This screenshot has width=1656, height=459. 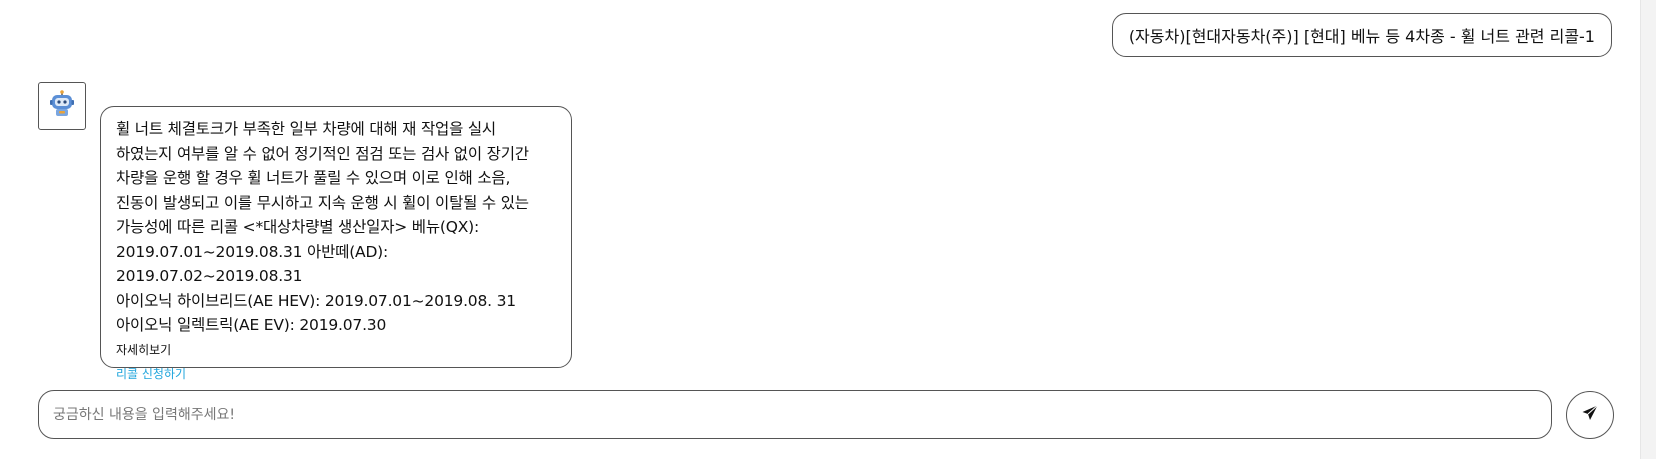 What do you see at coordinates (336, 374) in the screenshot?
I see `apply-recall-link: 리콜 신청하기` at bounding box center [336, 374].